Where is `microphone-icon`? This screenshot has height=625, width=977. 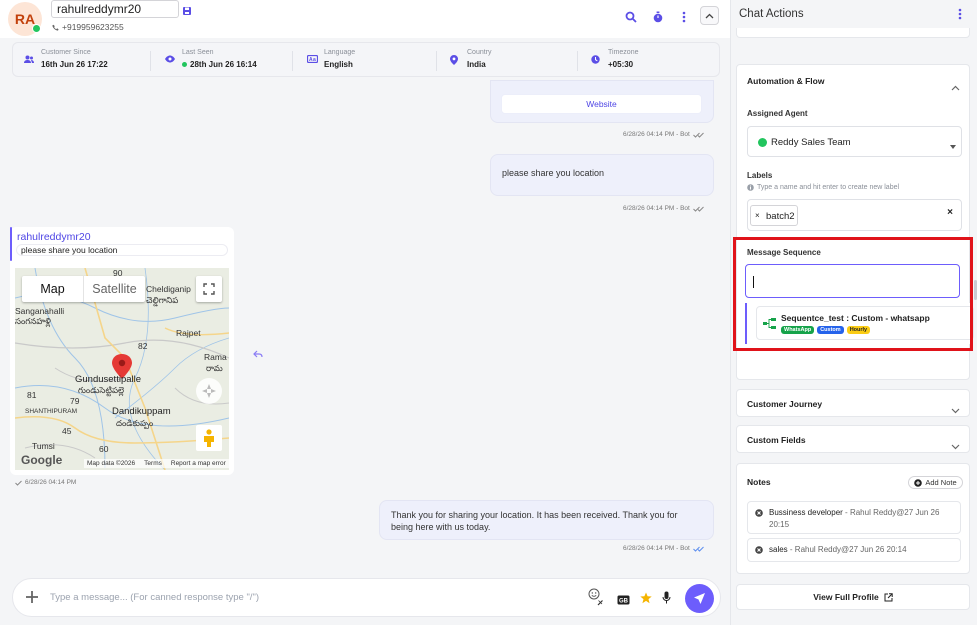
microphone-icon is located at coordinates (666, 600).